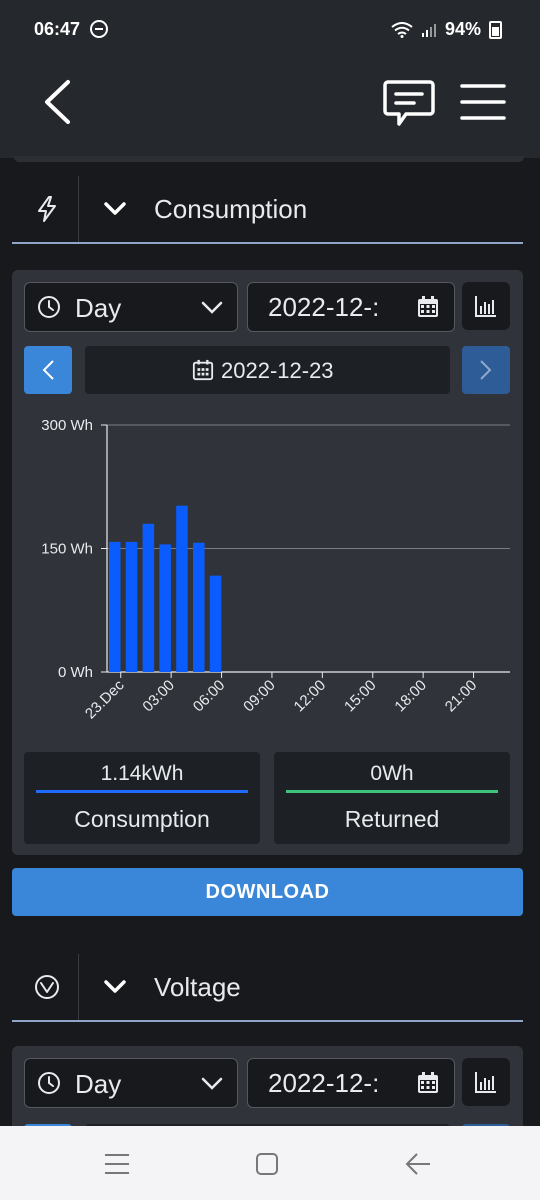  I want to click on menu-icon, so click(483, 102).